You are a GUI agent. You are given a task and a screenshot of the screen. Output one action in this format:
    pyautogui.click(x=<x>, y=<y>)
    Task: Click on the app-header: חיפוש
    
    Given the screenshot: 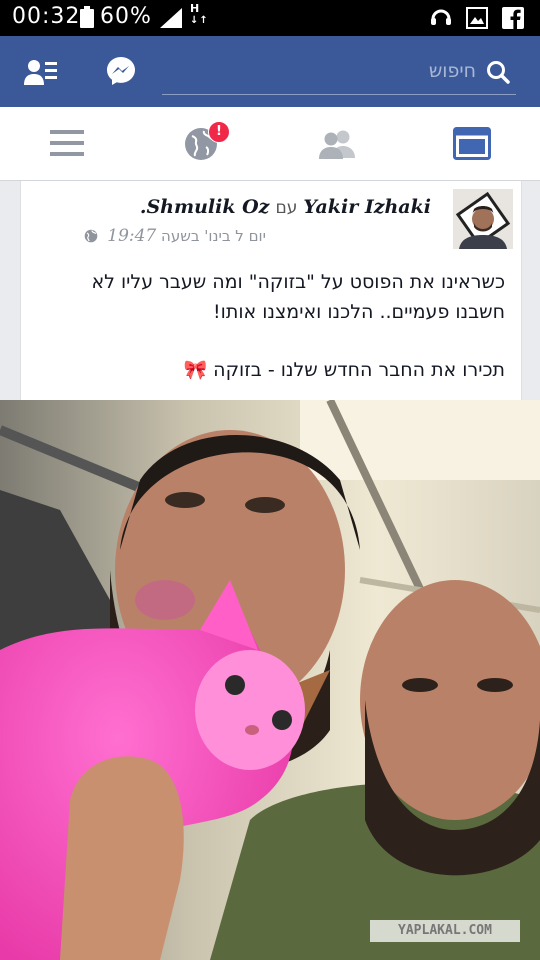 What is the action you would take?
    pyautogui.click(x=270, y=71)
    